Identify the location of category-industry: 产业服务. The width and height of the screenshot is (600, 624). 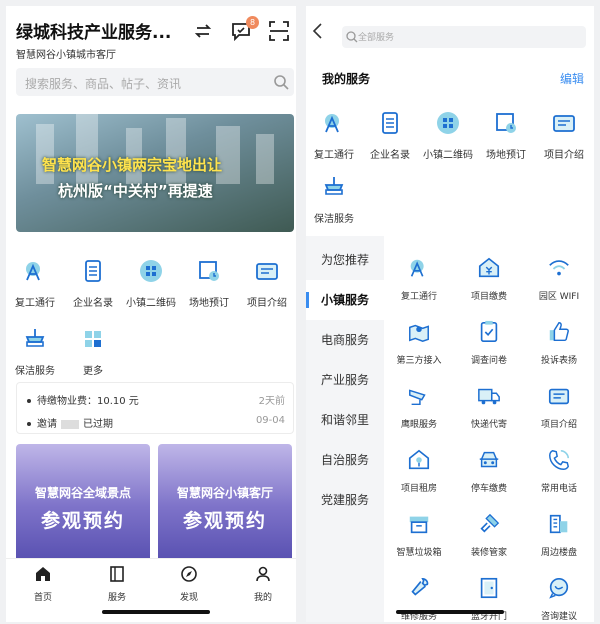
(345, 380).